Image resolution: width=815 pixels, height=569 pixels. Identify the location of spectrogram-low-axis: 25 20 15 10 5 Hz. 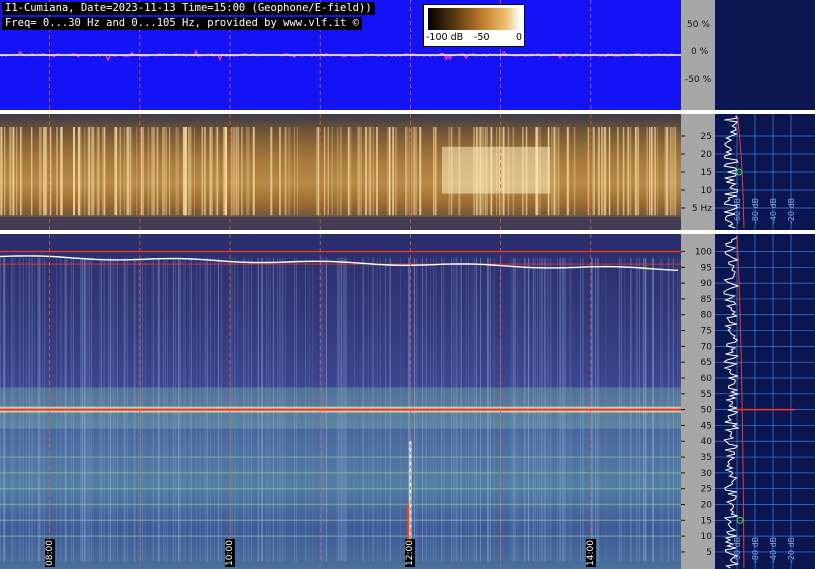
(698, 172).